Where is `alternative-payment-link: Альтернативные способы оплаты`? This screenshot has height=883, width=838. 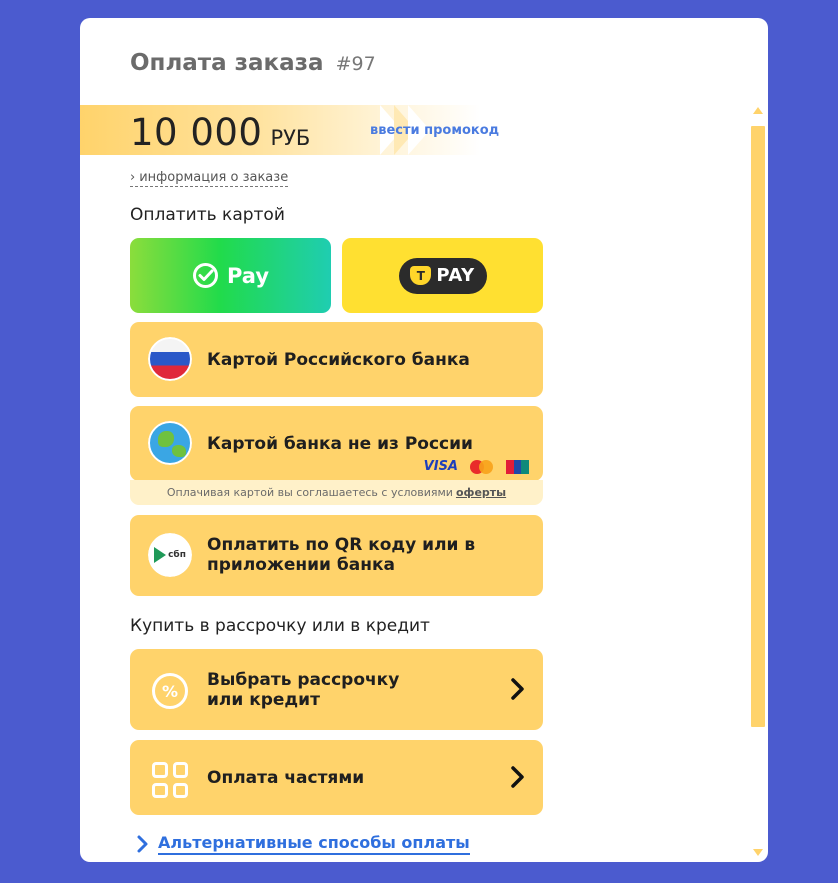 alternative-payment-link: Альтернативные способы оплаты is located at coordinates (303, 844).